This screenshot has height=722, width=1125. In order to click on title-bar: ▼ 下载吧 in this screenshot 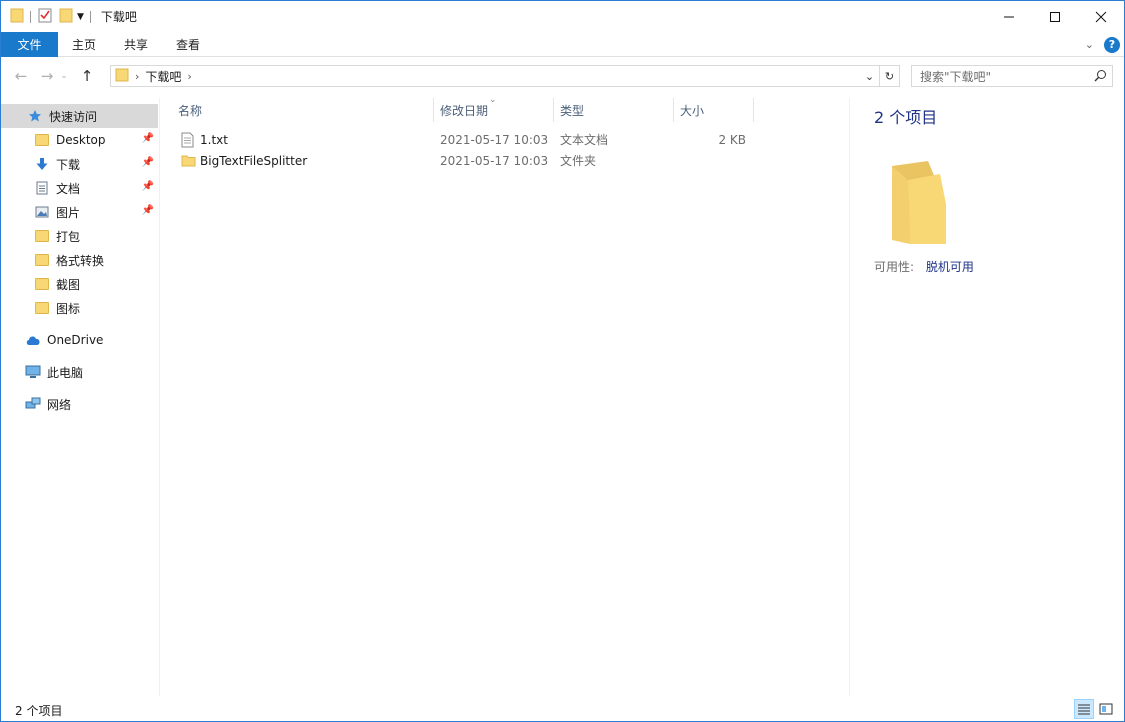, I will do `click(562, 16)`.